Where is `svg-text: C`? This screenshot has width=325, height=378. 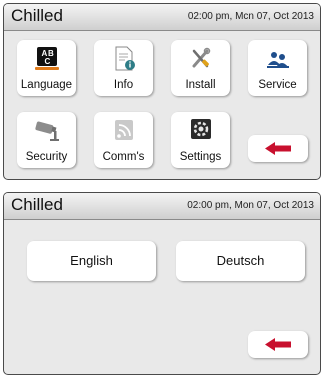
svg-text: C is located at coordinates (47, 61).